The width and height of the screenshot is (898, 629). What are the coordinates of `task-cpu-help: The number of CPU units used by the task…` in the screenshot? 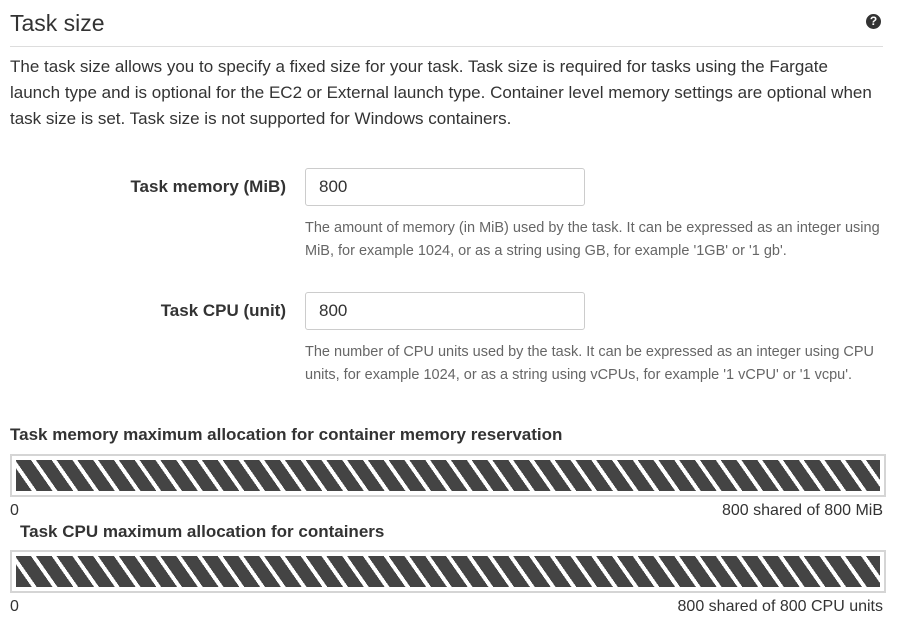 It's located at (590, 363).